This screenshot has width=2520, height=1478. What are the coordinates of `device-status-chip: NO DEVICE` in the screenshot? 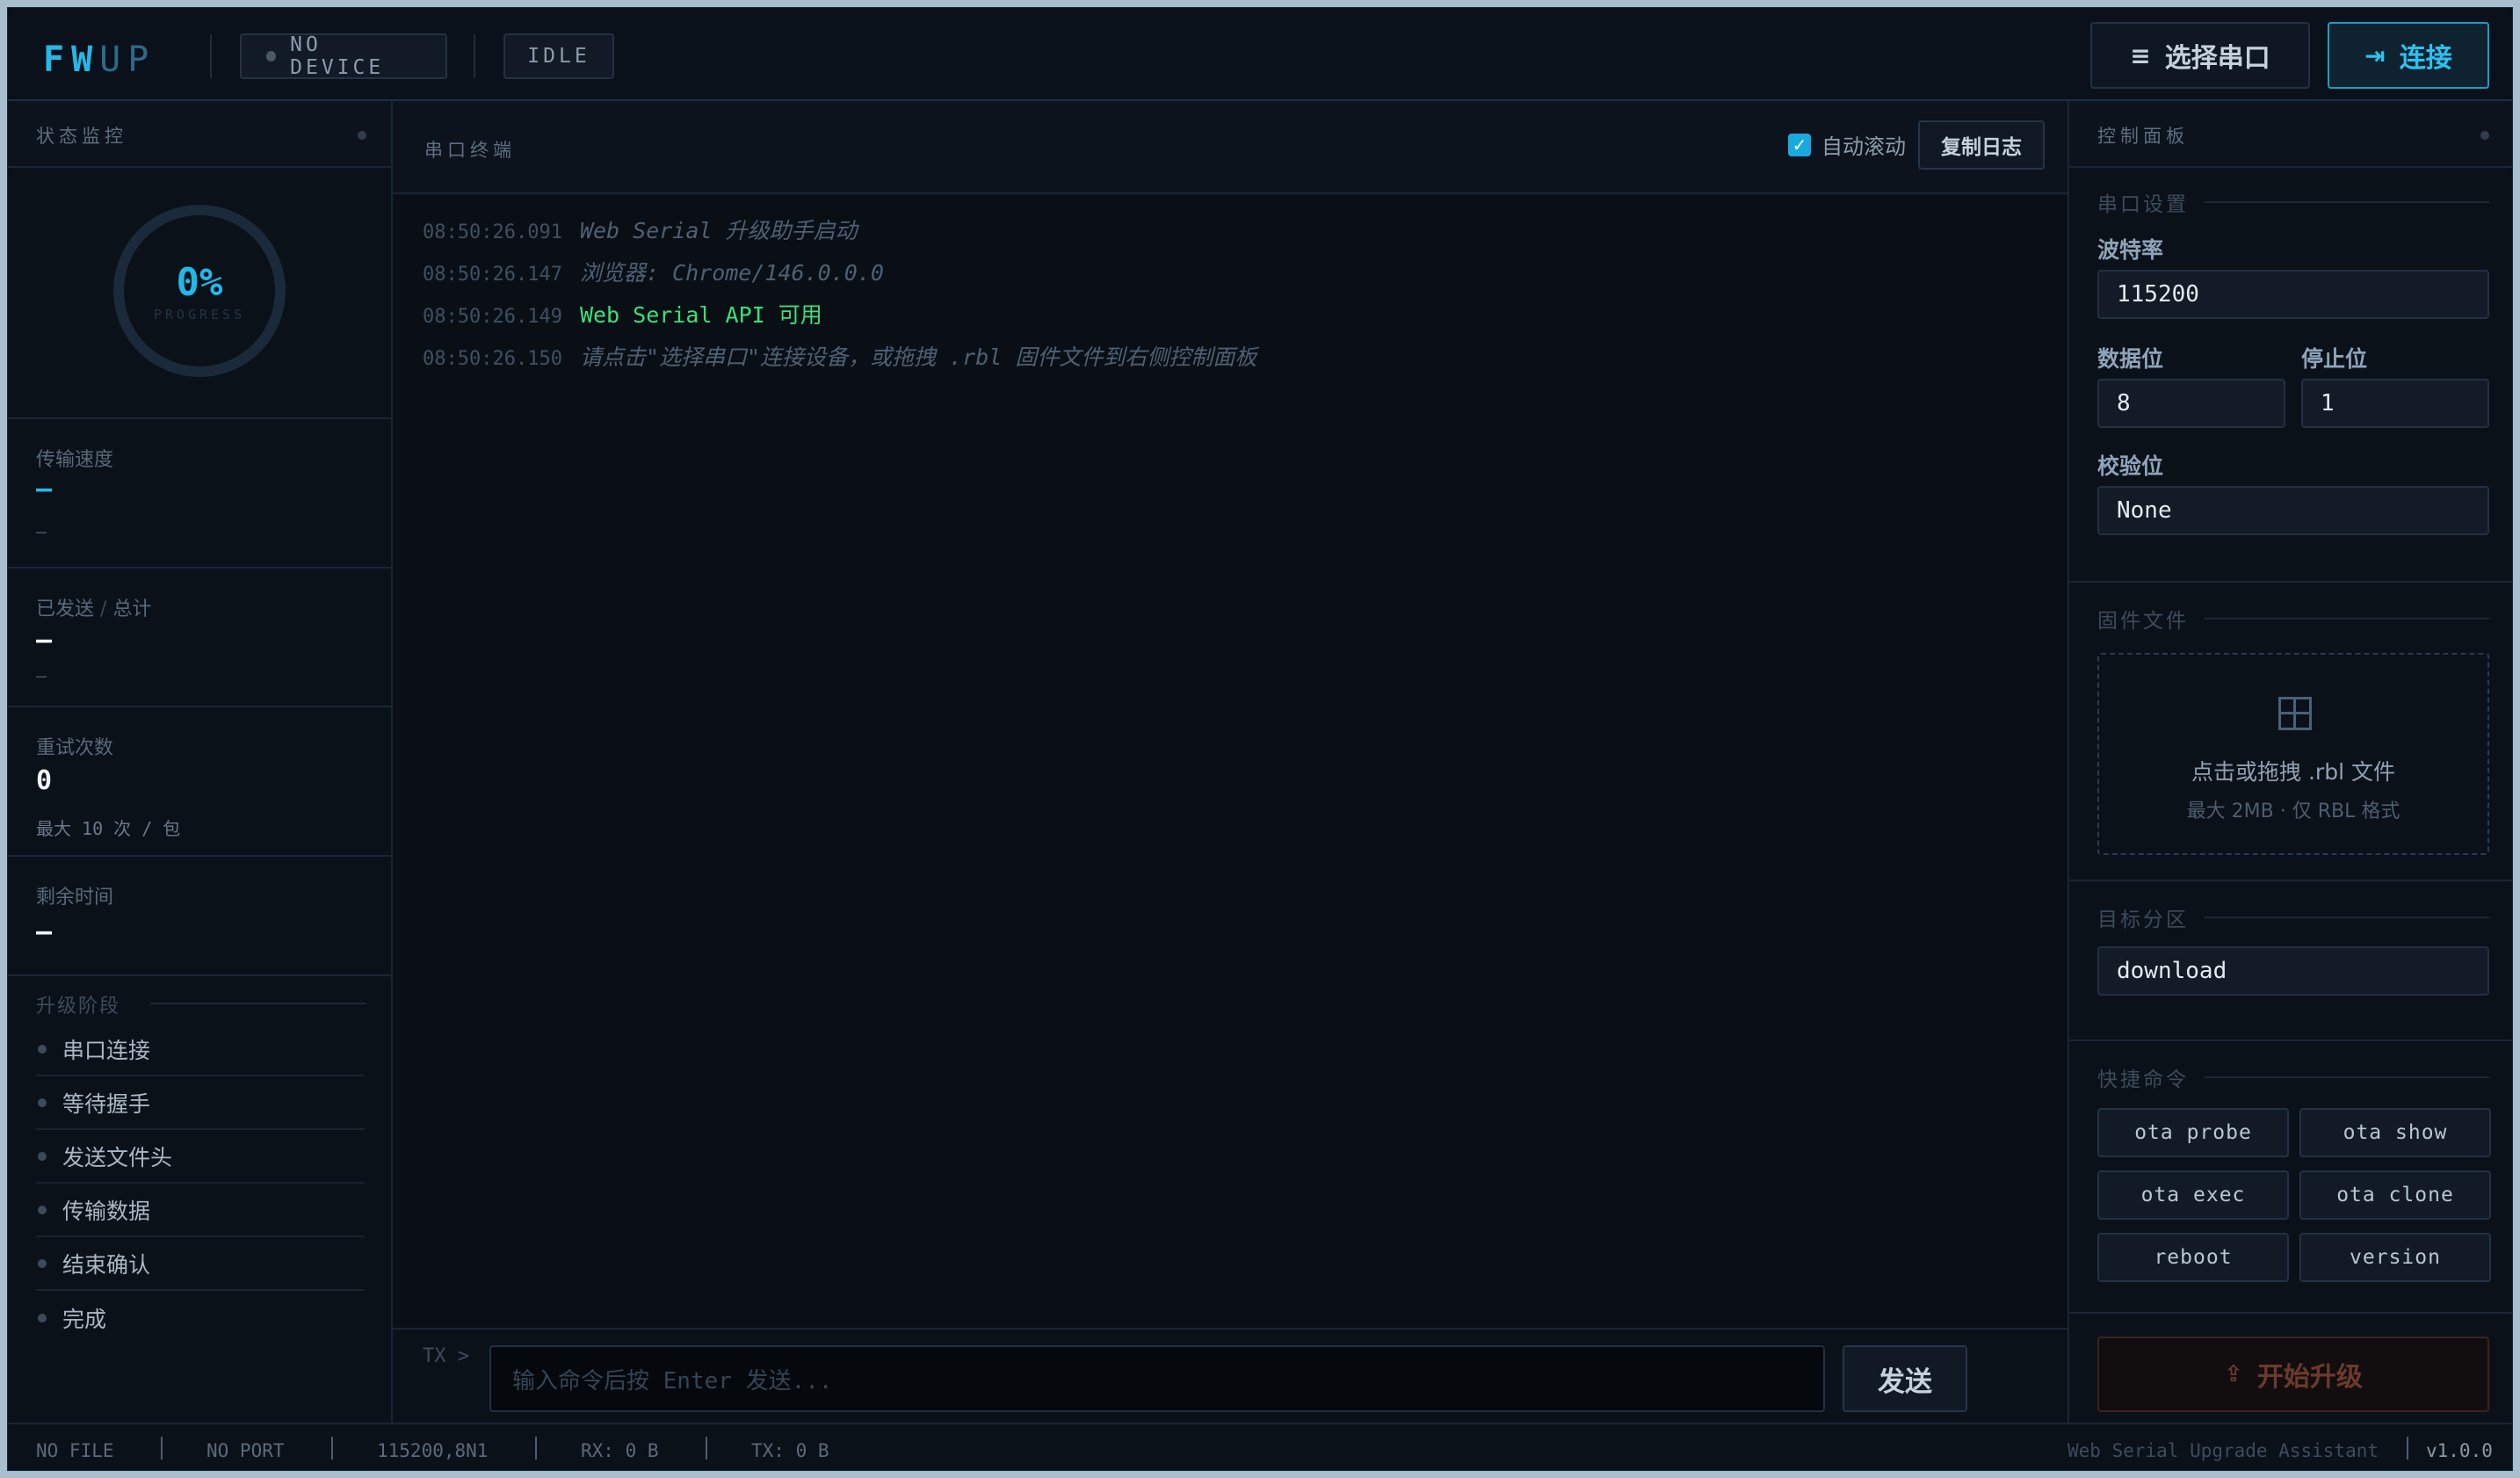 It's located at (343, 56).